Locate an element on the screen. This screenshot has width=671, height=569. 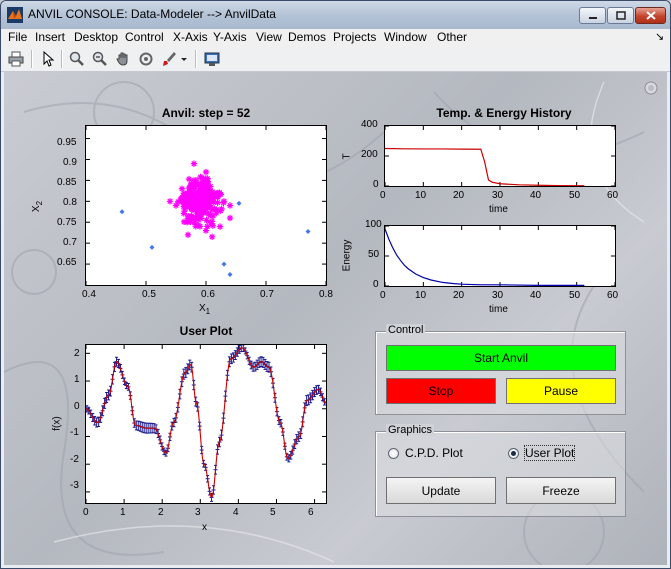
update-label: Update is located at coordinates (441, 490).